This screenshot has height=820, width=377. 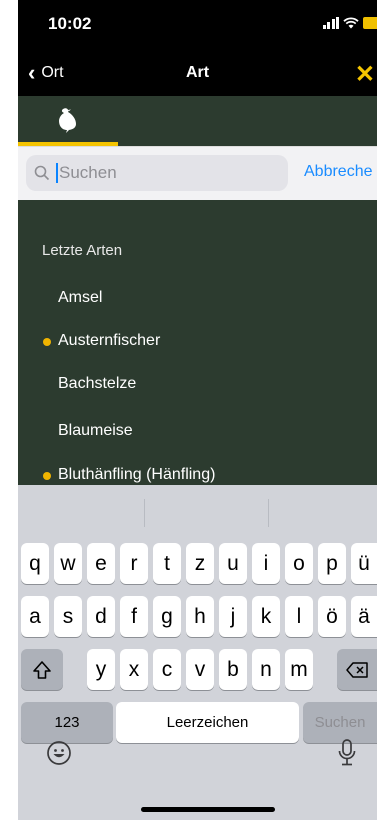 What do you see at coordinates (82, 250) in the screenshot?
I see `section-title: Letzte Arten` at bounding box center [82, 250].